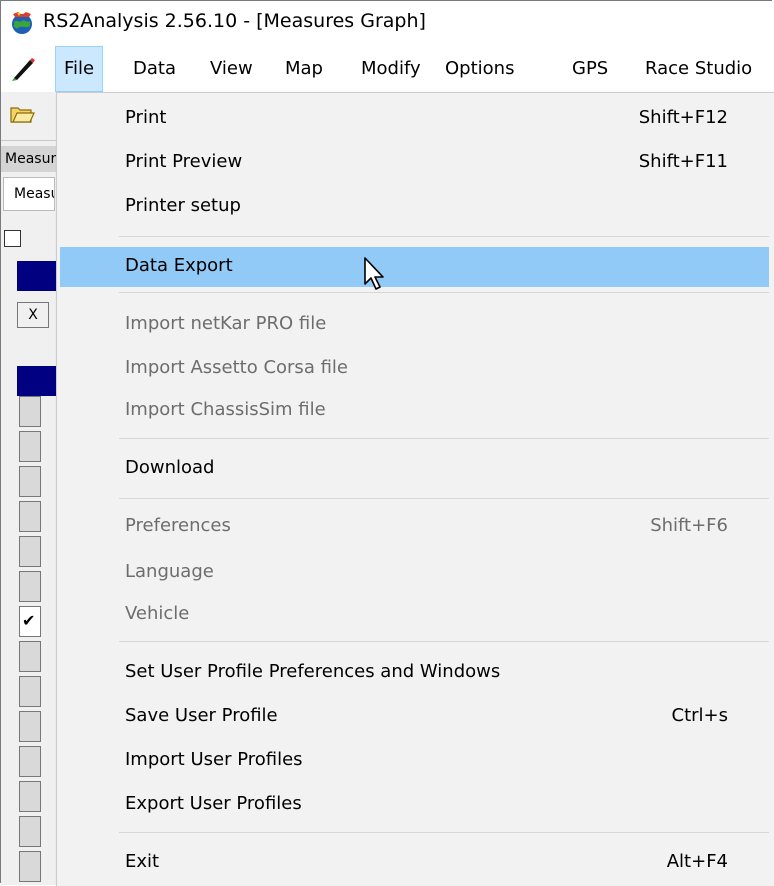 The height and width of the screenshot is (886, 774). I want to click on title-bar: RS2Analysis 2.56.10 - [Measures Graph], so click(387, 23).